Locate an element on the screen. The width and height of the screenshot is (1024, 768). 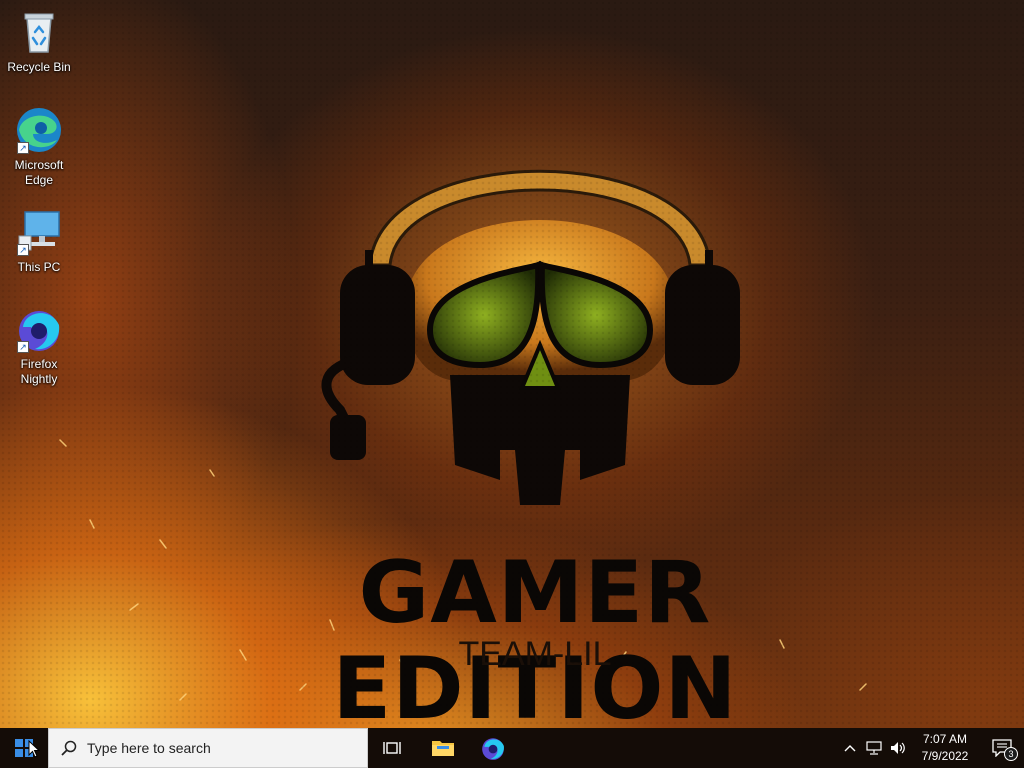
chevron-up-icon is located at coordinates (850, 748).